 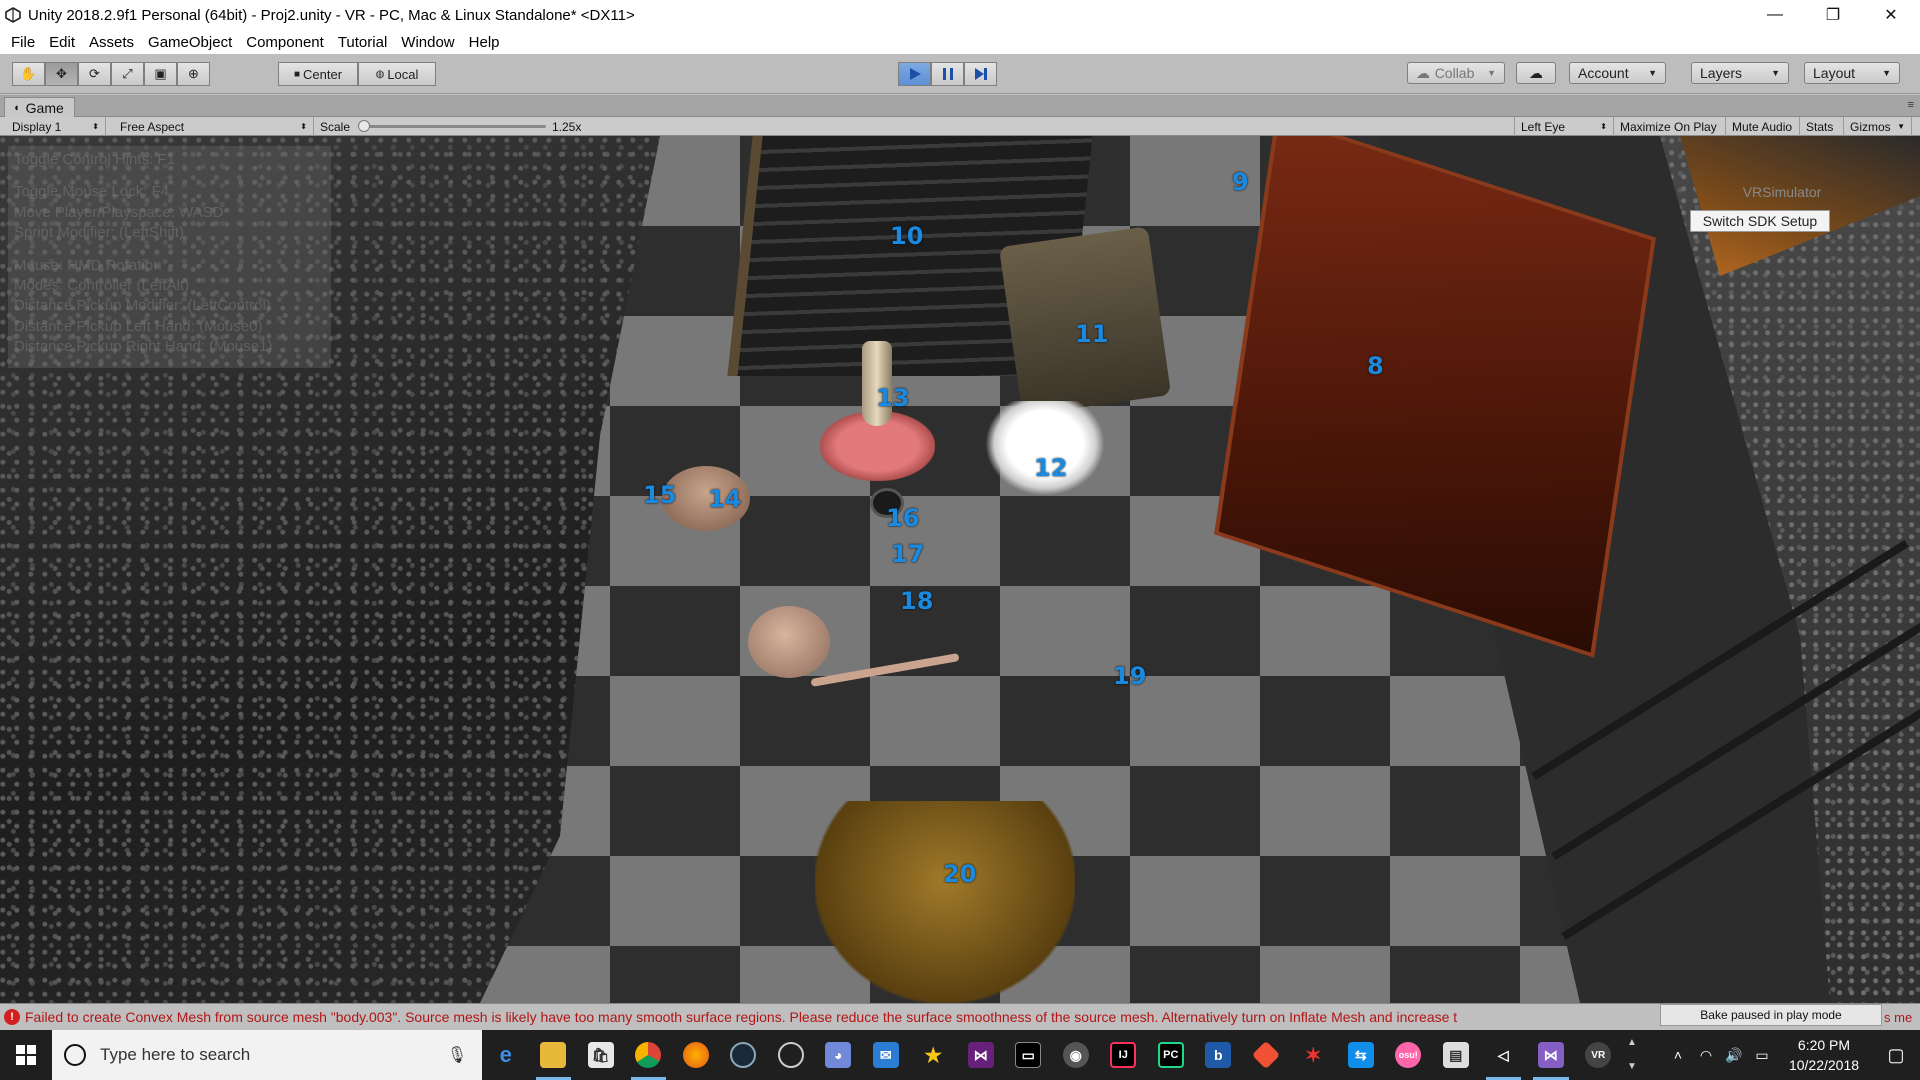 What do you see at coordinates (886, 1055) in the screenshot?
I see `mail-icon: ✉` at bounding box center [886, 1055].